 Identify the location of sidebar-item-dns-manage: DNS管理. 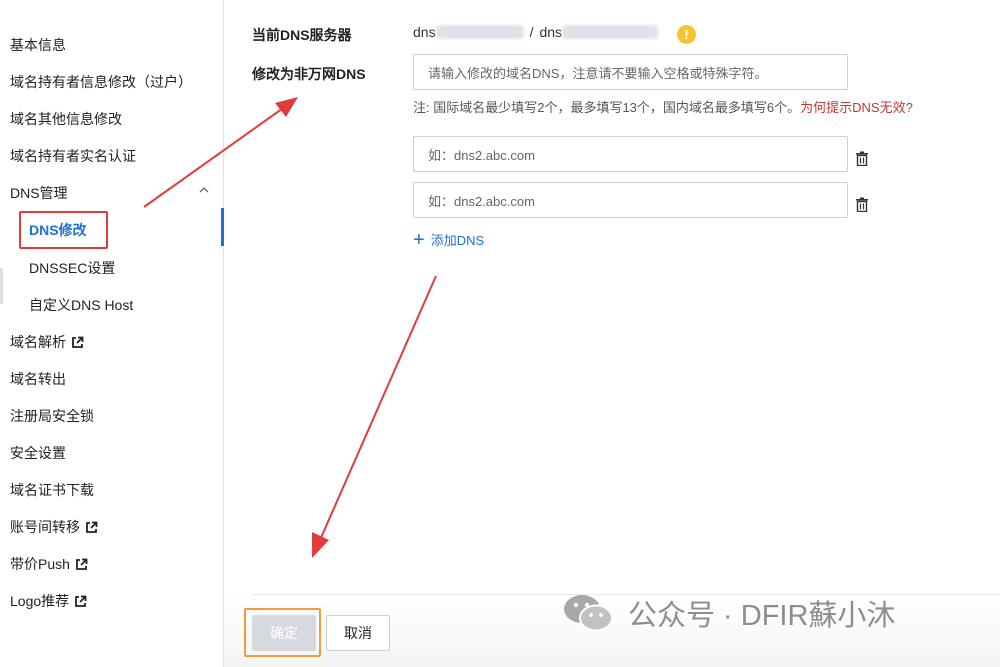
(39, 193).